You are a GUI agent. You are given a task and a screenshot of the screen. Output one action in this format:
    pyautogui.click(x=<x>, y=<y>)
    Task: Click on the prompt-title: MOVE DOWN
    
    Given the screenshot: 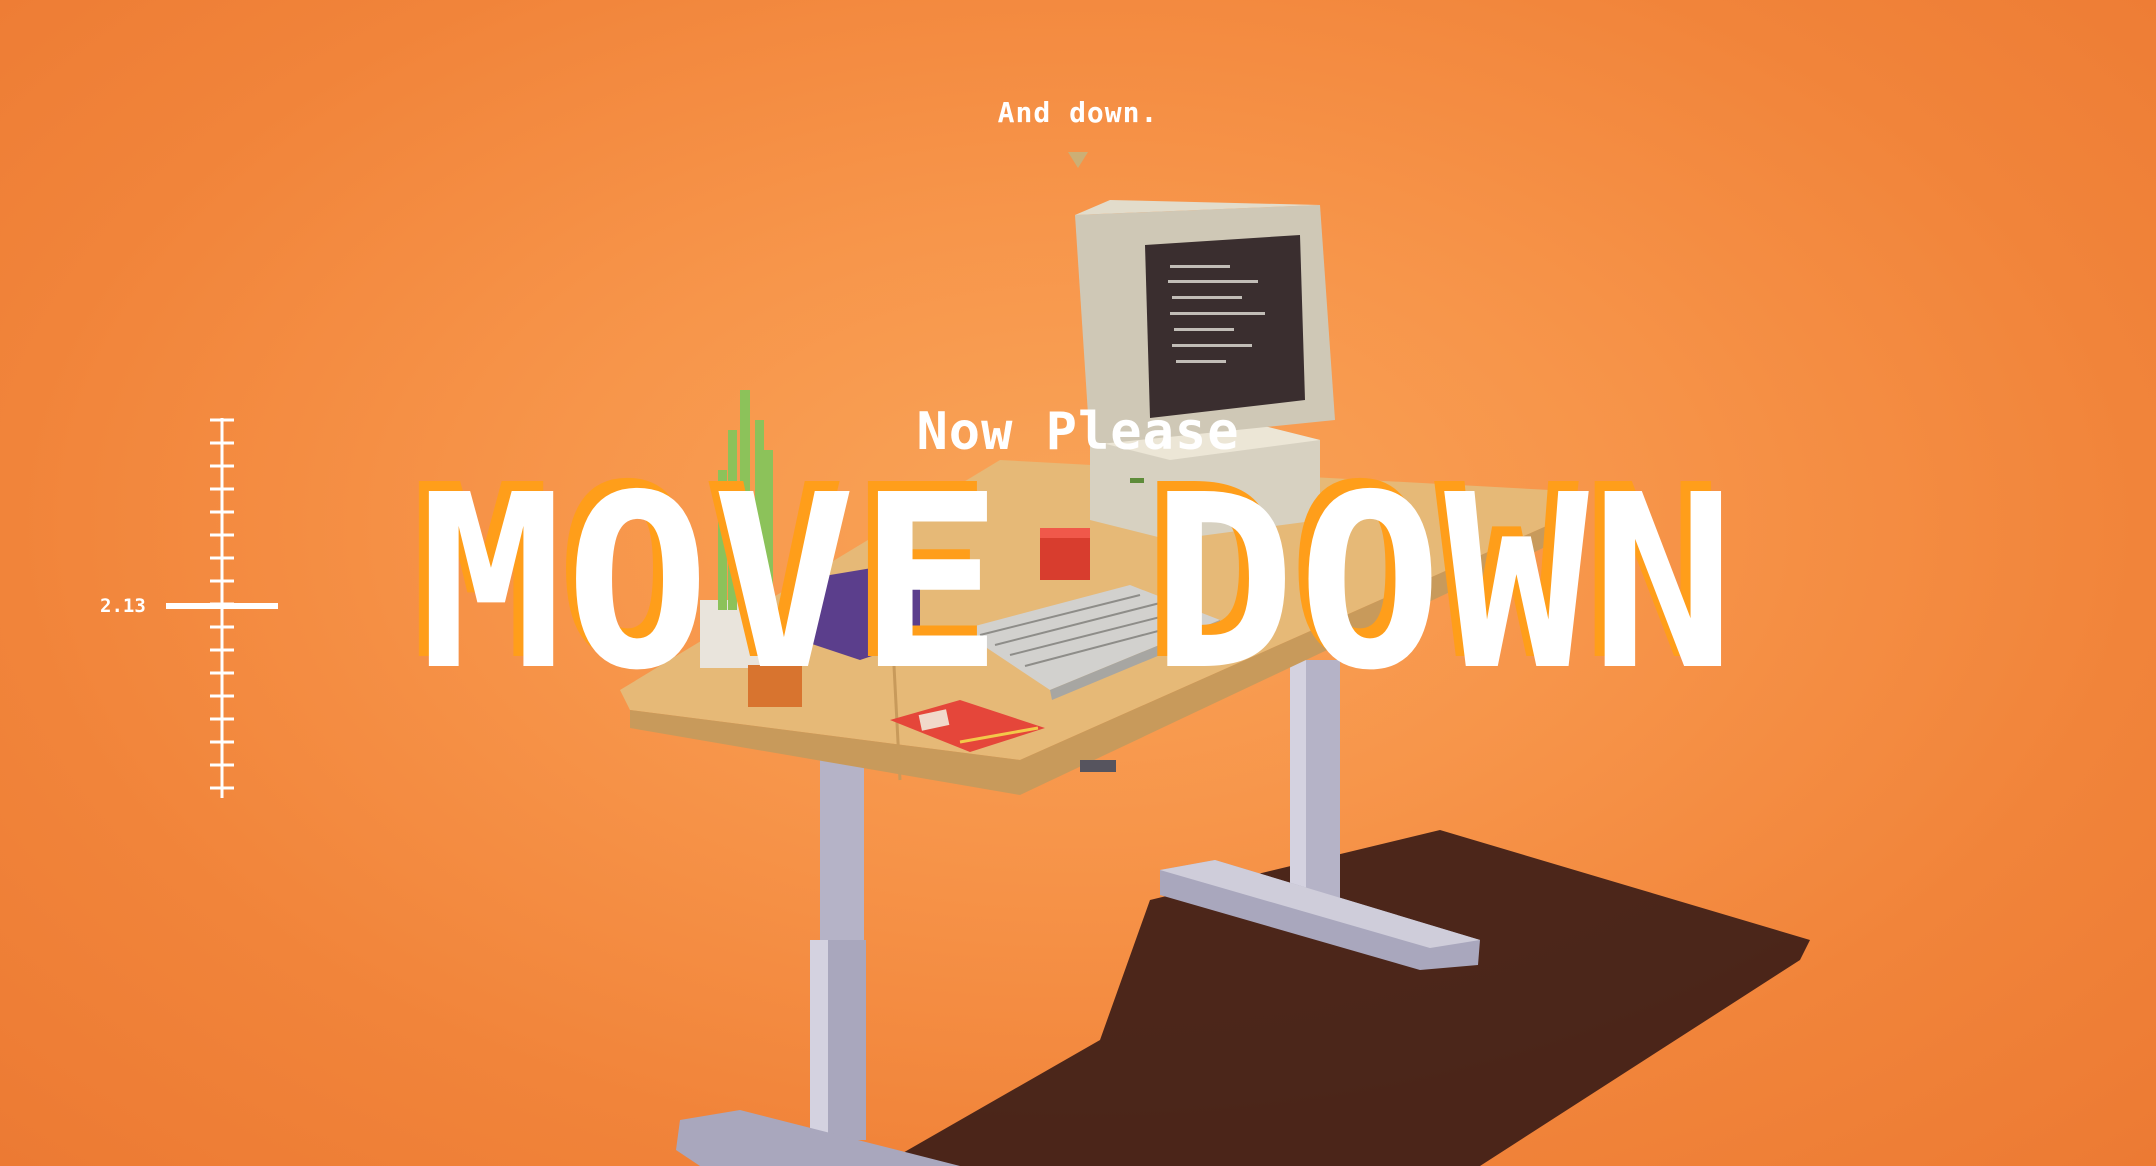 What is the action you would take?
    pyautogui.click(x=1078, y=583)
    